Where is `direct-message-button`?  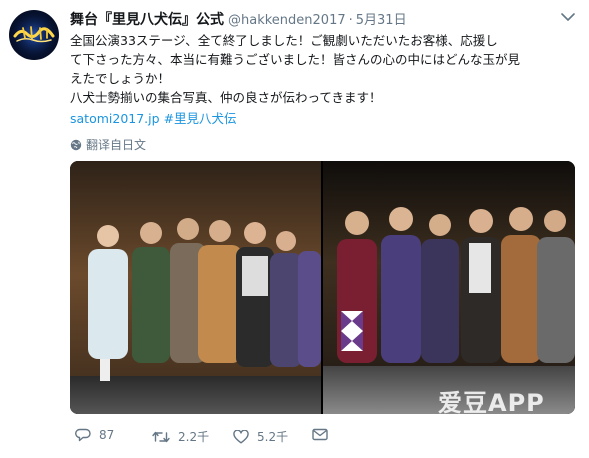
direct-message-button is located at coordinates (324, 434).